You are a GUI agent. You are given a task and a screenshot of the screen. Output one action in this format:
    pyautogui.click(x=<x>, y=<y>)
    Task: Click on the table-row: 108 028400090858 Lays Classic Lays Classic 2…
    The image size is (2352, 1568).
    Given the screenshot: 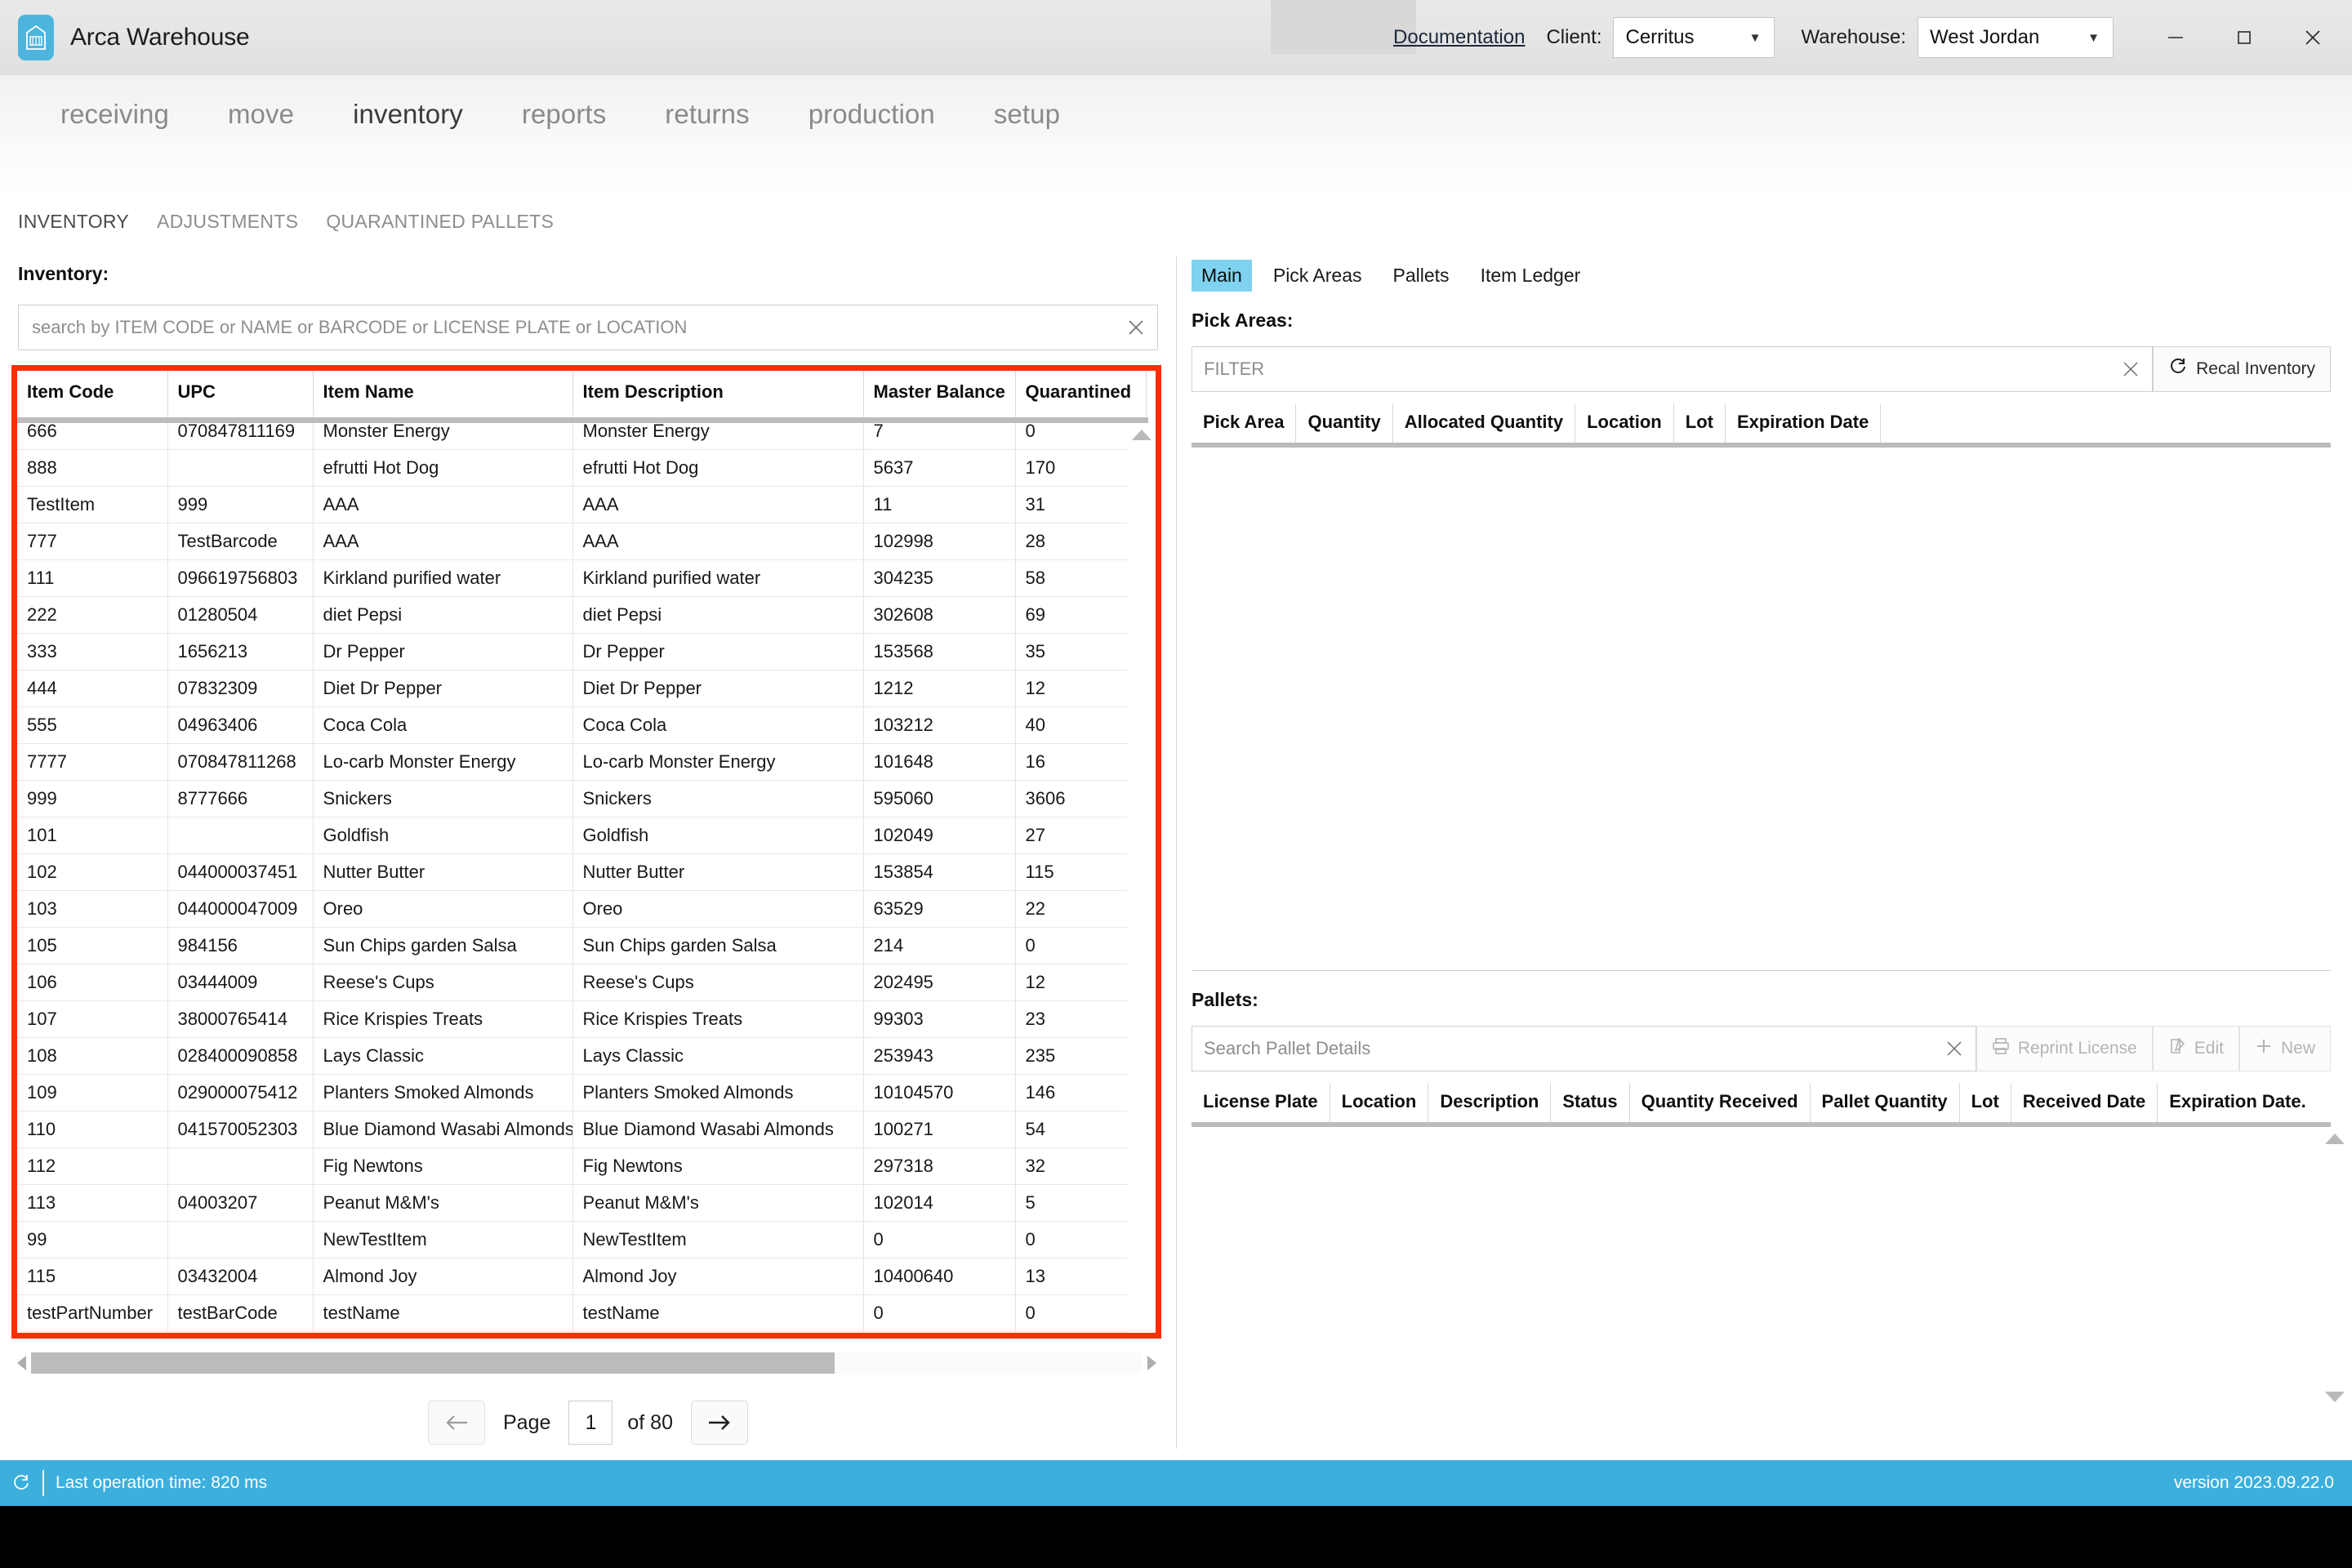 What is the action you would take?
    pyautogui.click(x=586, y=1056)
    